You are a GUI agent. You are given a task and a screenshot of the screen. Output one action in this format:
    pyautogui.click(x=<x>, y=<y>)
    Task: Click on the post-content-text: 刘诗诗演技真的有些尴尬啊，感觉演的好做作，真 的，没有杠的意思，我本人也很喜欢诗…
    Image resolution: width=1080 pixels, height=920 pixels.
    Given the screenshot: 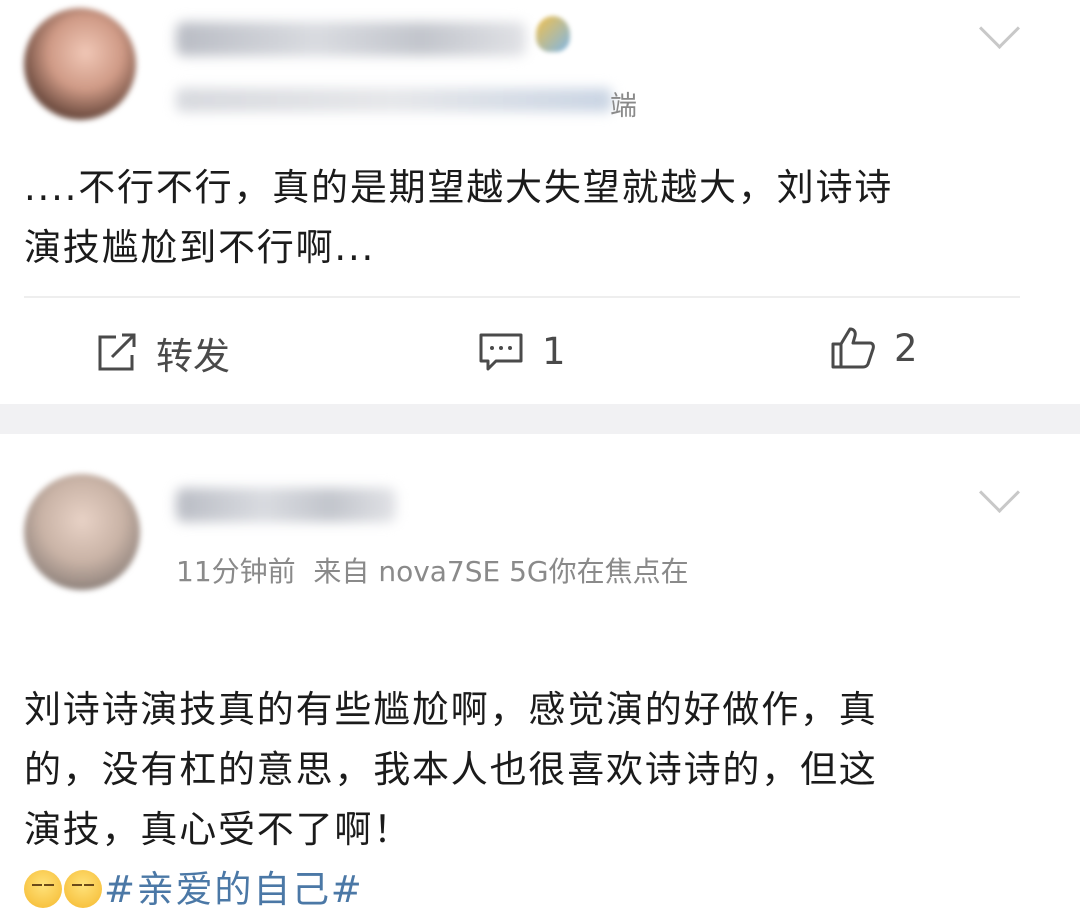 What is the action you would take?
    pyautogui.click(x=451, y=769)
    